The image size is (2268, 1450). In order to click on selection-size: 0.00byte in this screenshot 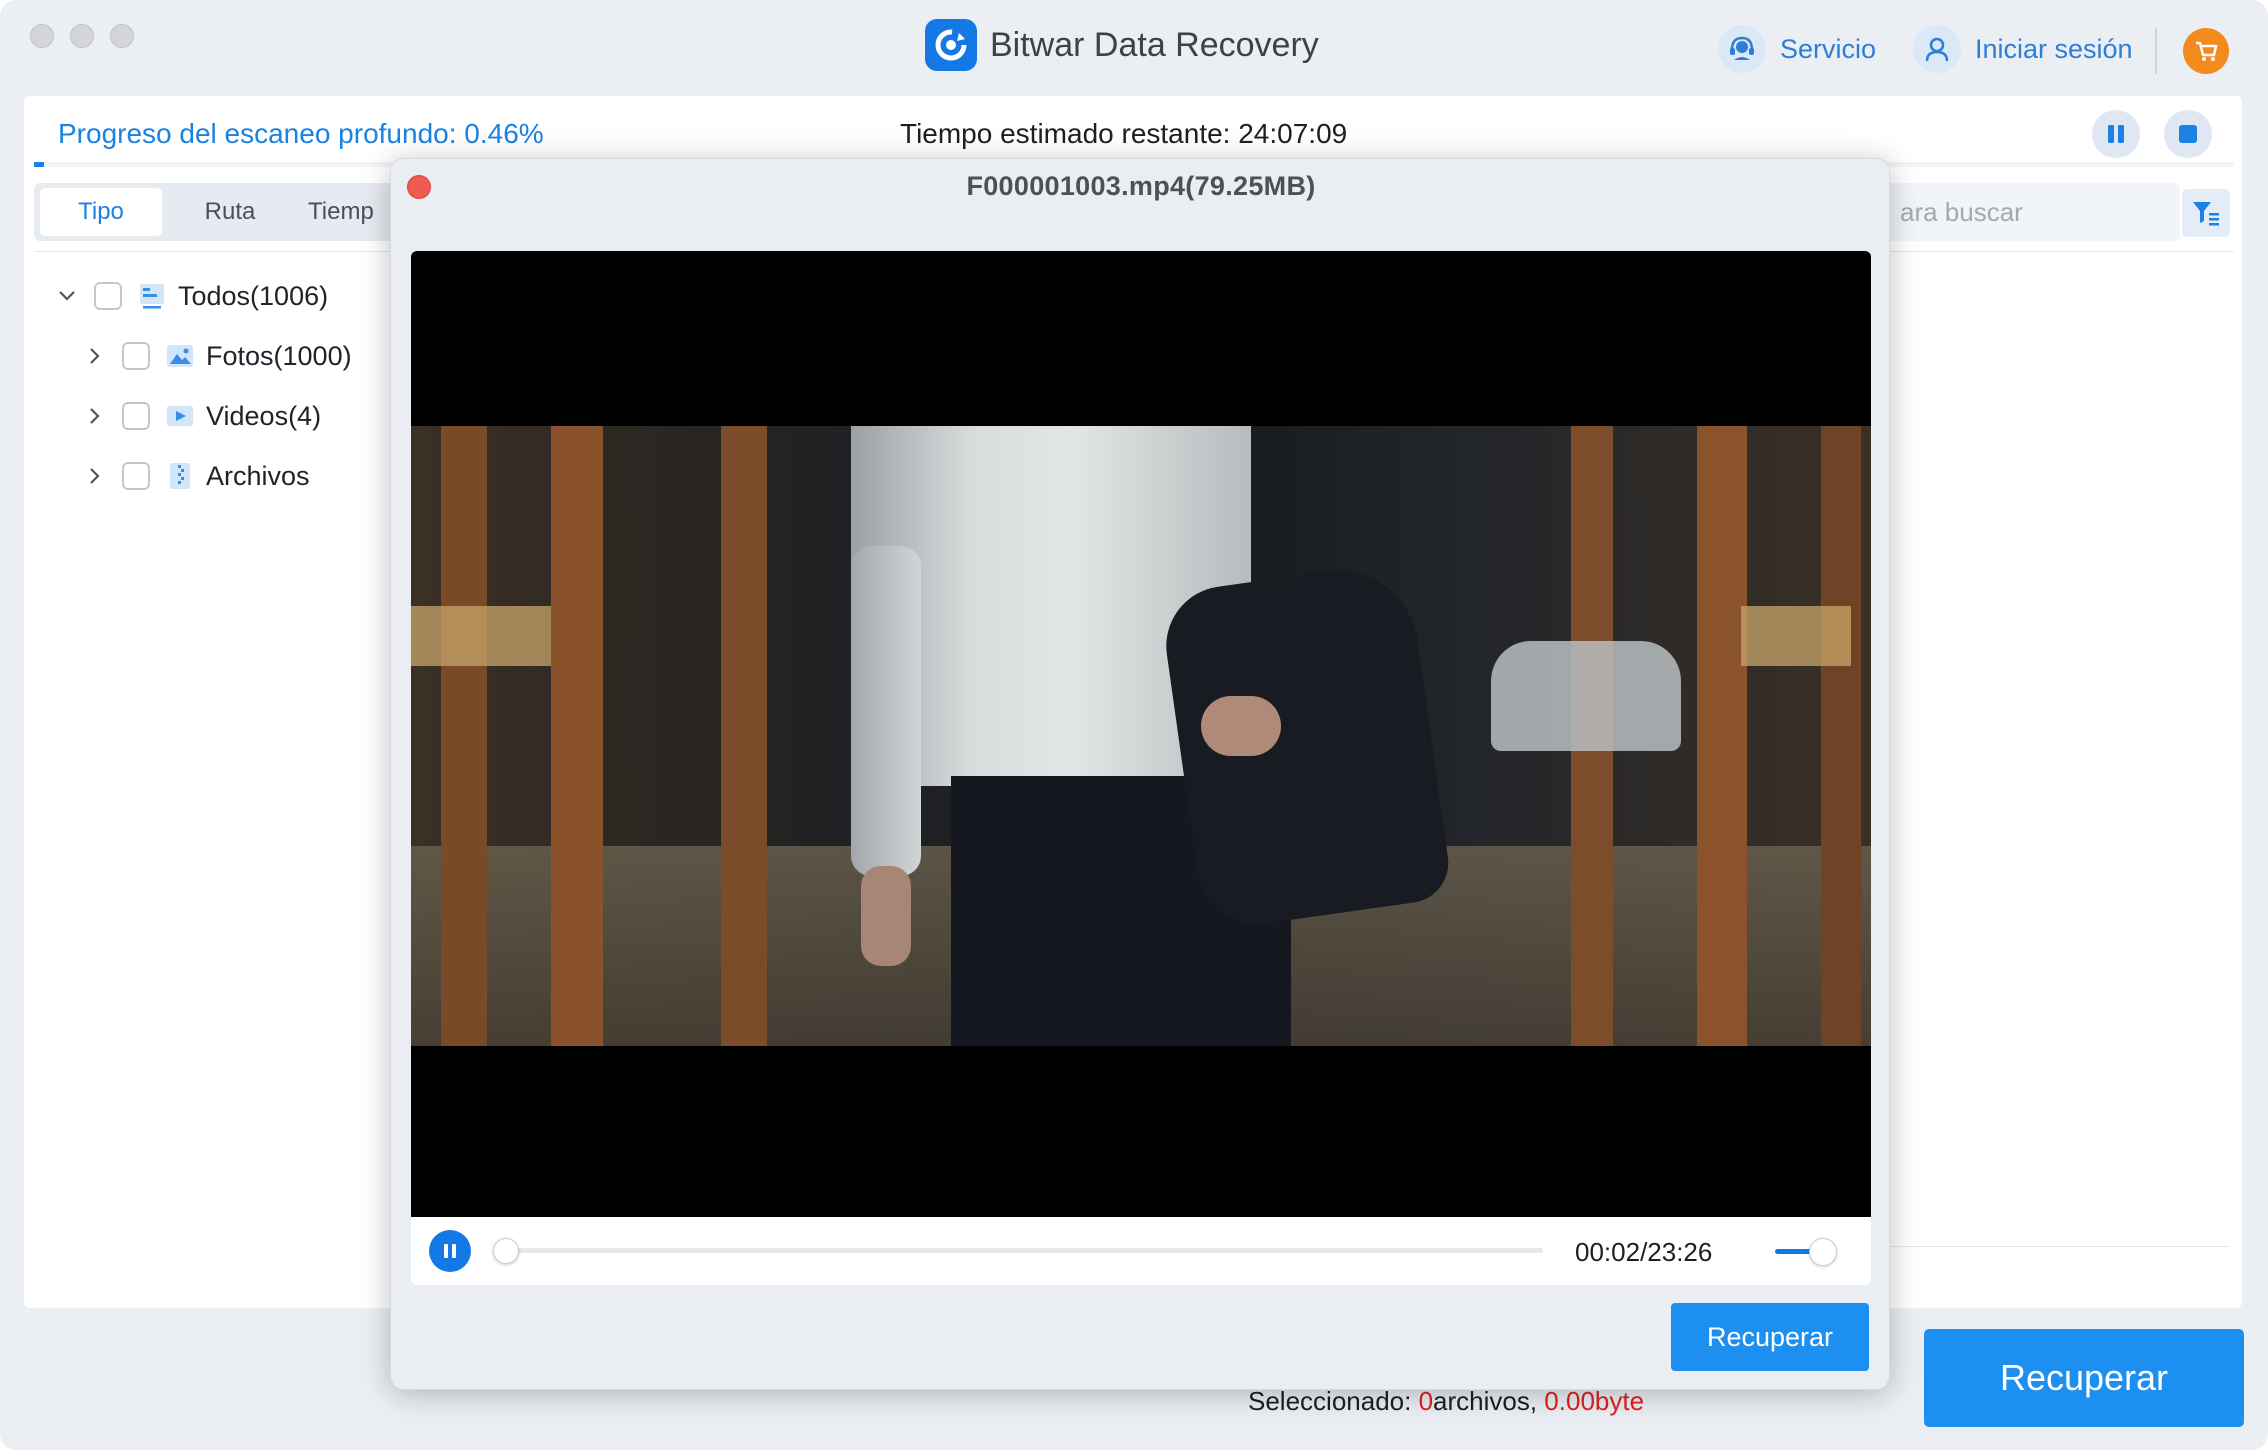, I will do `click(1594, 1401)`.